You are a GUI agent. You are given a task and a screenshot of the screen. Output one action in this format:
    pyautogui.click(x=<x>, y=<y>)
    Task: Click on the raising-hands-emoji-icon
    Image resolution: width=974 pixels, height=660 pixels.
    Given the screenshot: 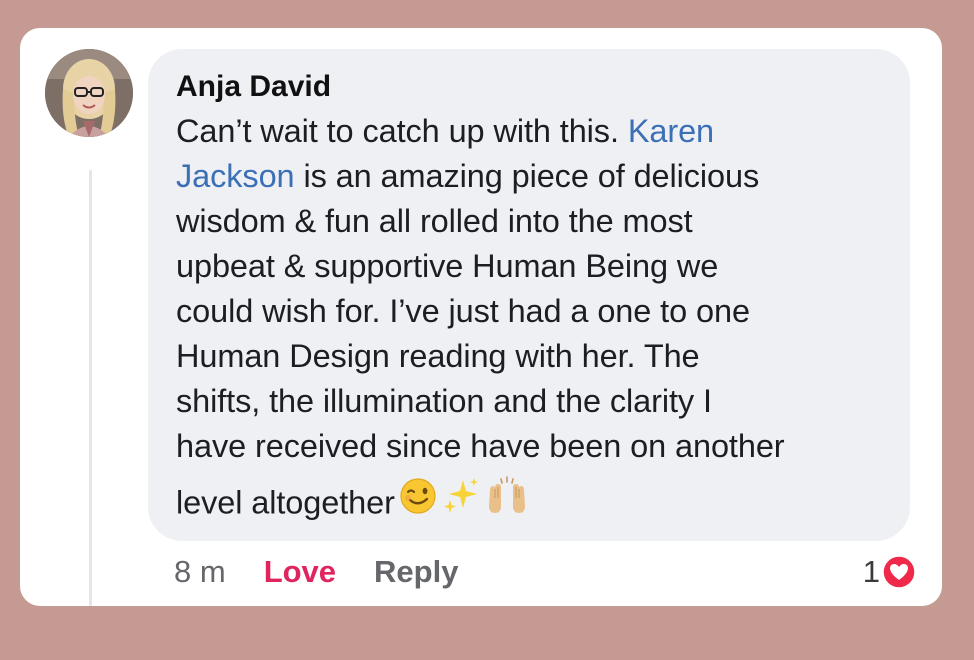 What is the action you would take?
    pyautogui.click(x=507, y=502)
    